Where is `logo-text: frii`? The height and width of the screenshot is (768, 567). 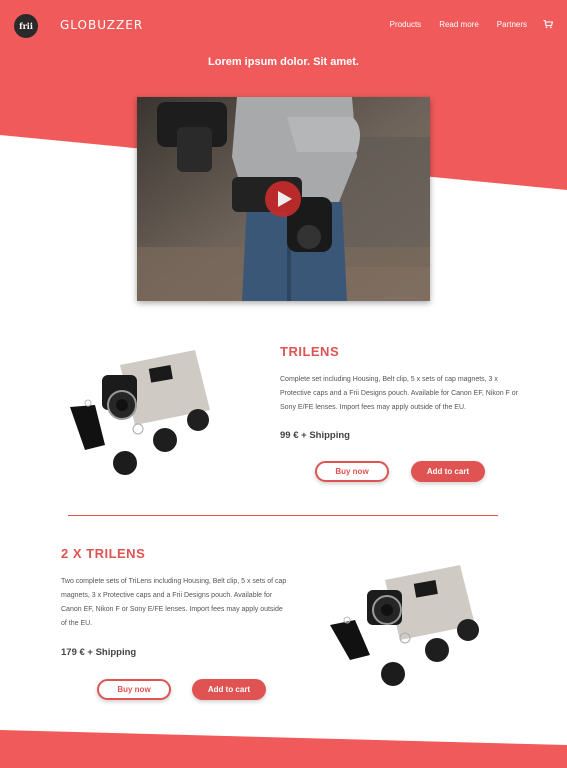 logo-text: frii is located at coordinates (26, 26).